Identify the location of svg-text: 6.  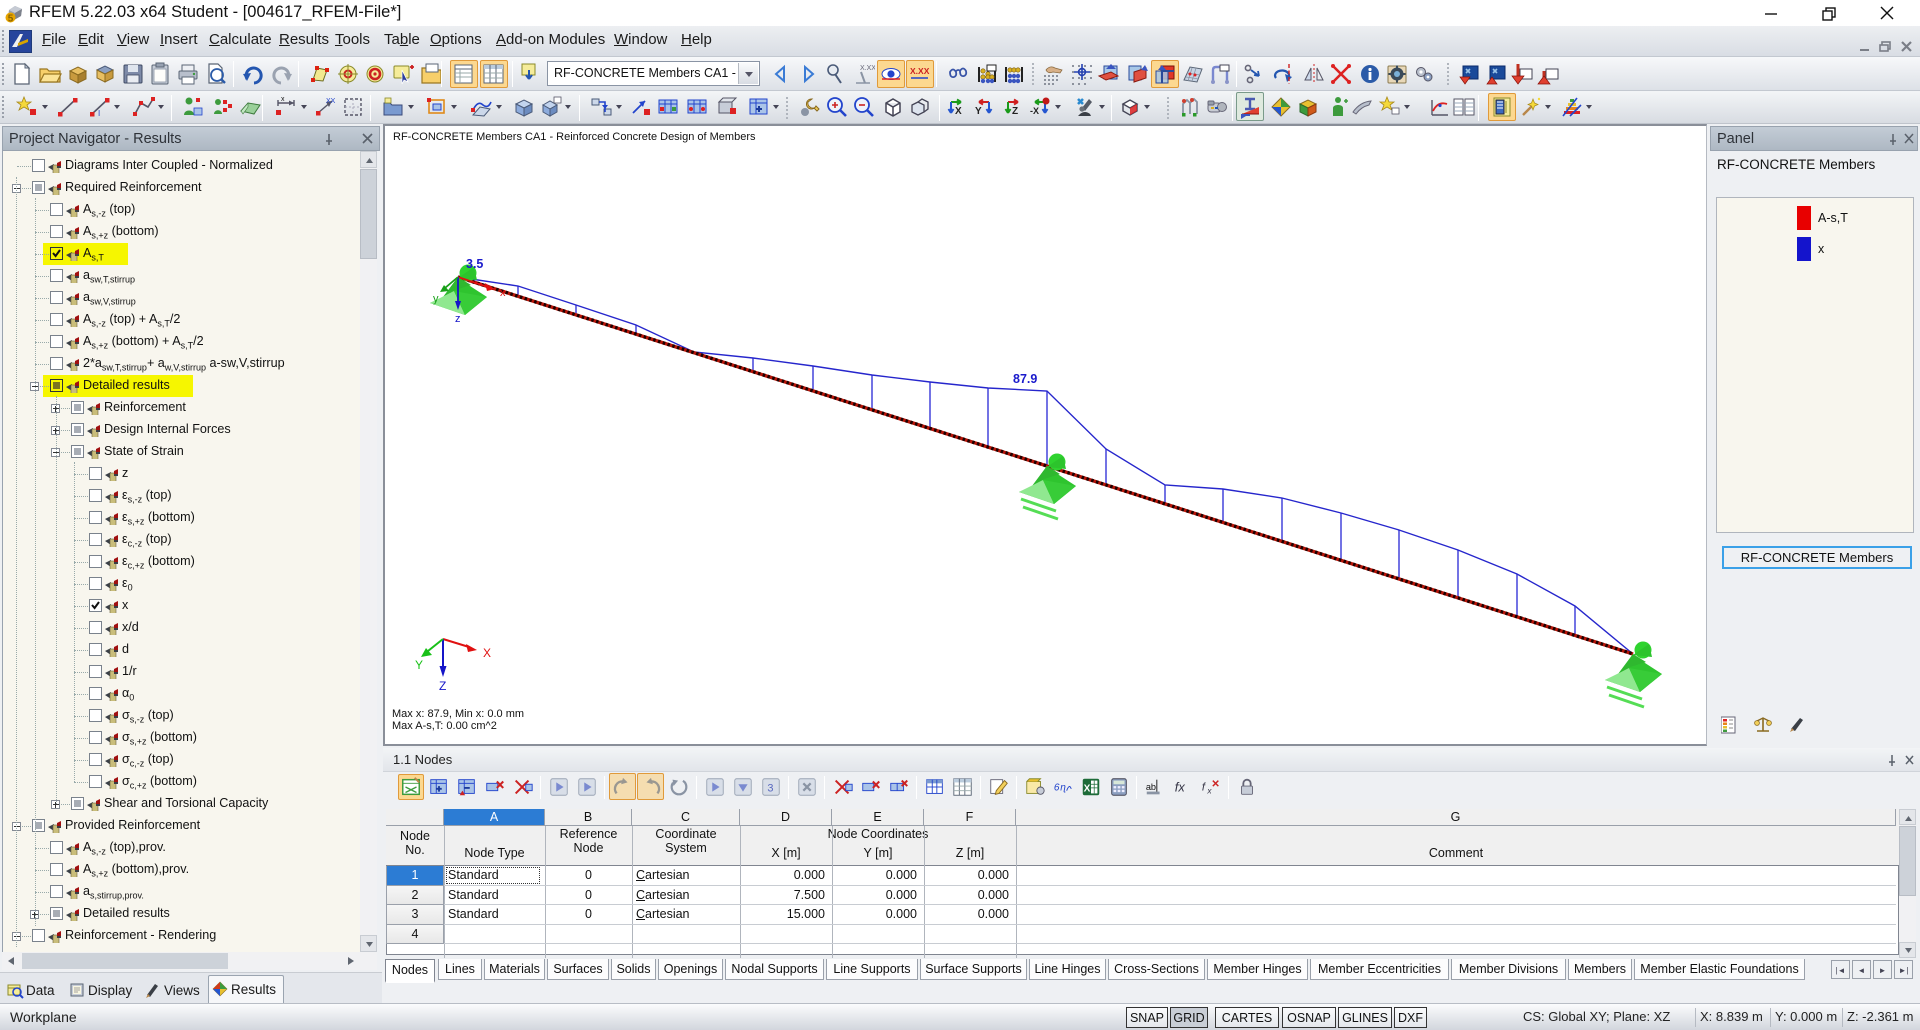
(1057, 788).